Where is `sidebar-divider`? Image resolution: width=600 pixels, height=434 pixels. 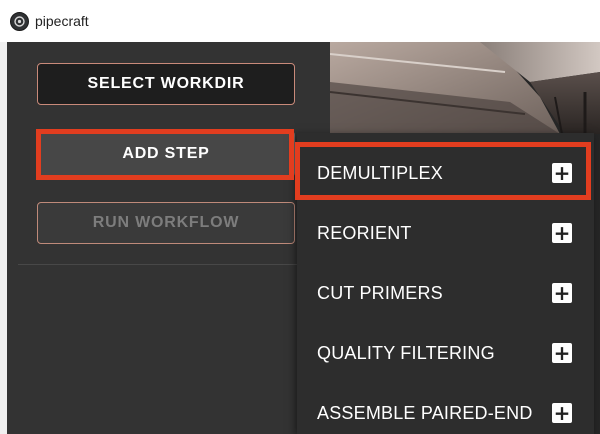
sidebar-divider is located at coordinates (174, 264).